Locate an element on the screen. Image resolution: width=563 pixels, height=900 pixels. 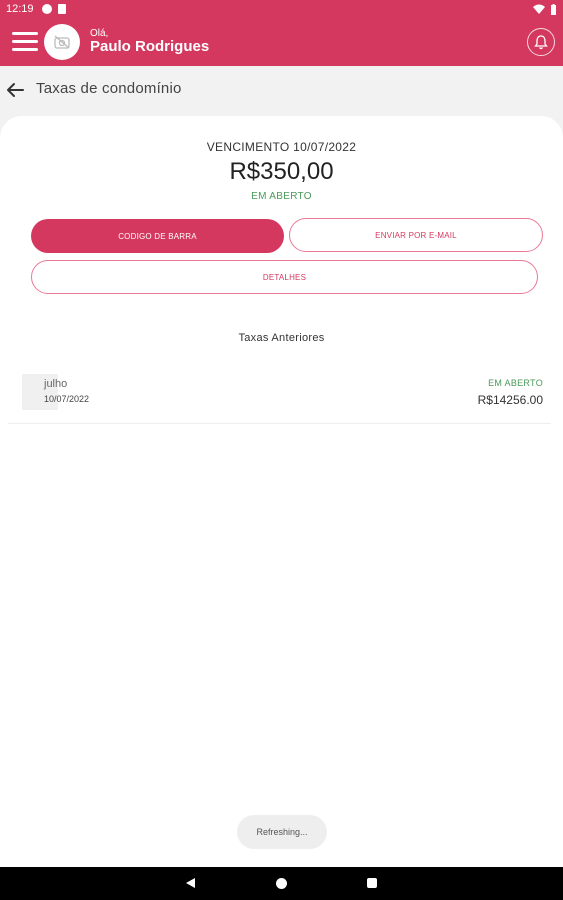
send-email-button: ENVIAR POR E-MAIL is located at coordinates (416, 235).